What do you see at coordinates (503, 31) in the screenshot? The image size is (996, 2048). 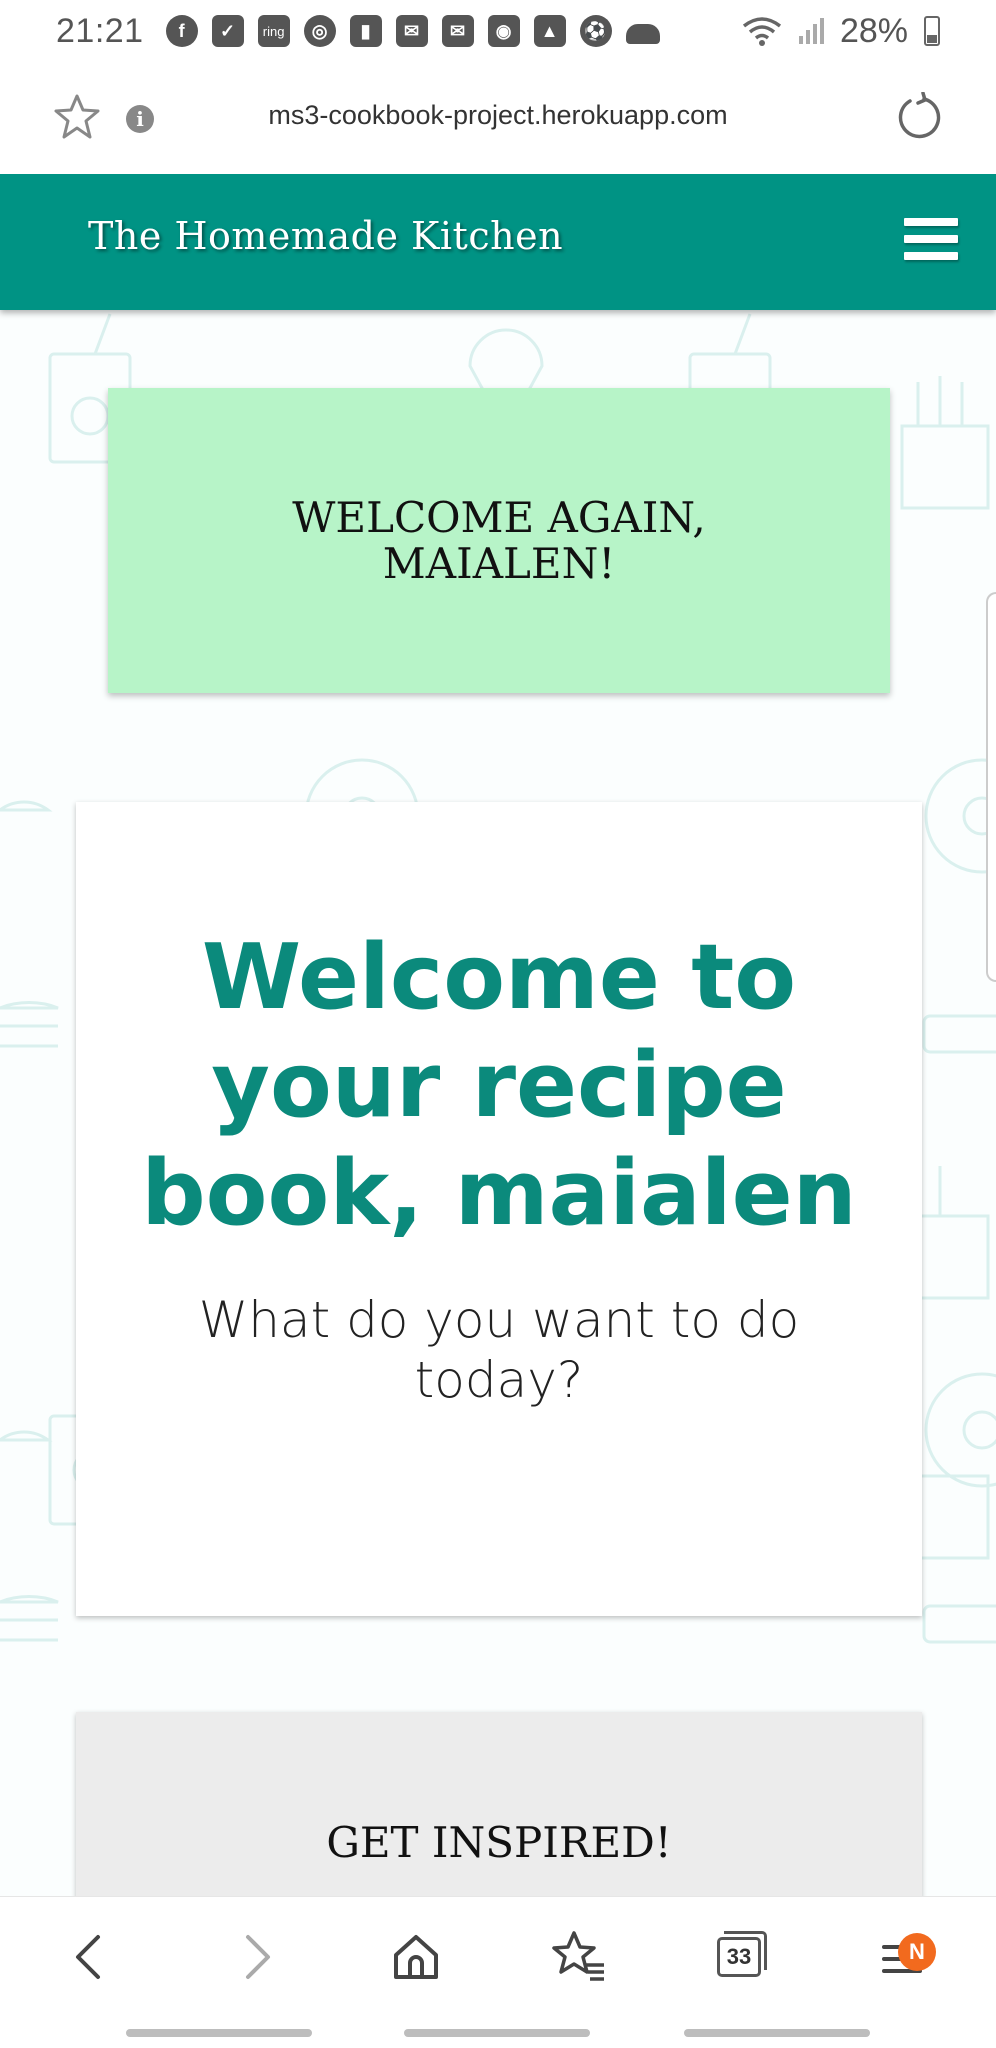 I see `instagram-icon: ◉` at bounding box center [503, 31].